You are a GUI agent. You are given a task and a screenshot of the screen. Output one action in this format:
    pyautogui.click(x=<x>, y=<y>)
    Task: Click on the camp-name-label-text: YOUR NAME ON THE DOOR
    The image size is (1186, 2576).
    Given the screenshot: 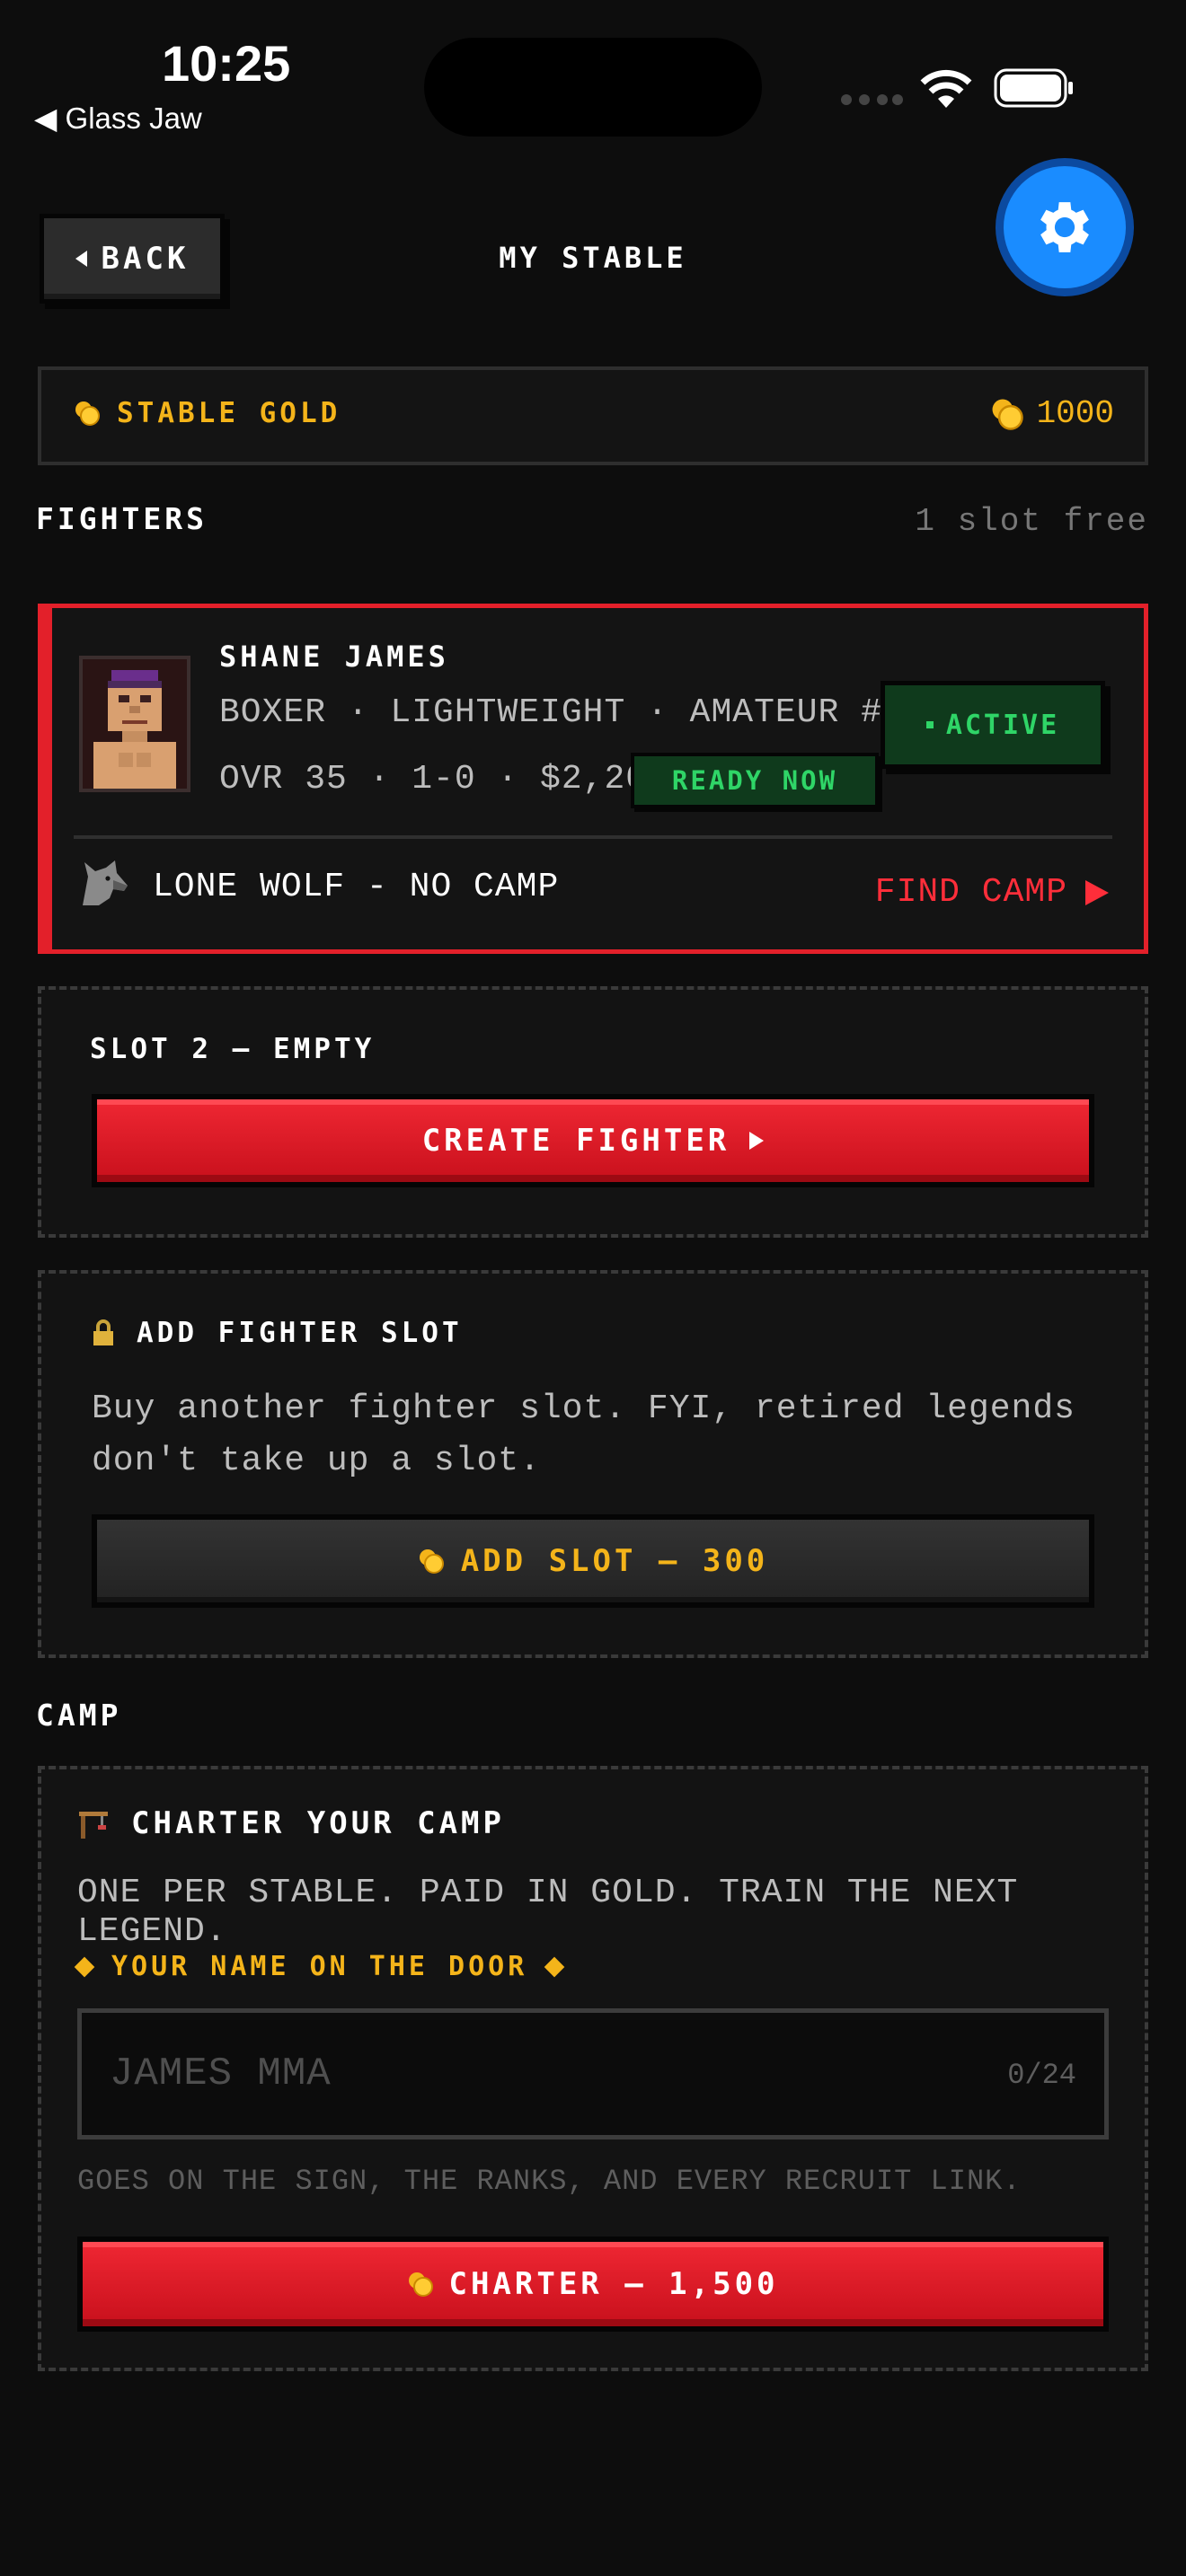 What is the action you would take?
    pyautogui.click(x=319, y=1966)
    